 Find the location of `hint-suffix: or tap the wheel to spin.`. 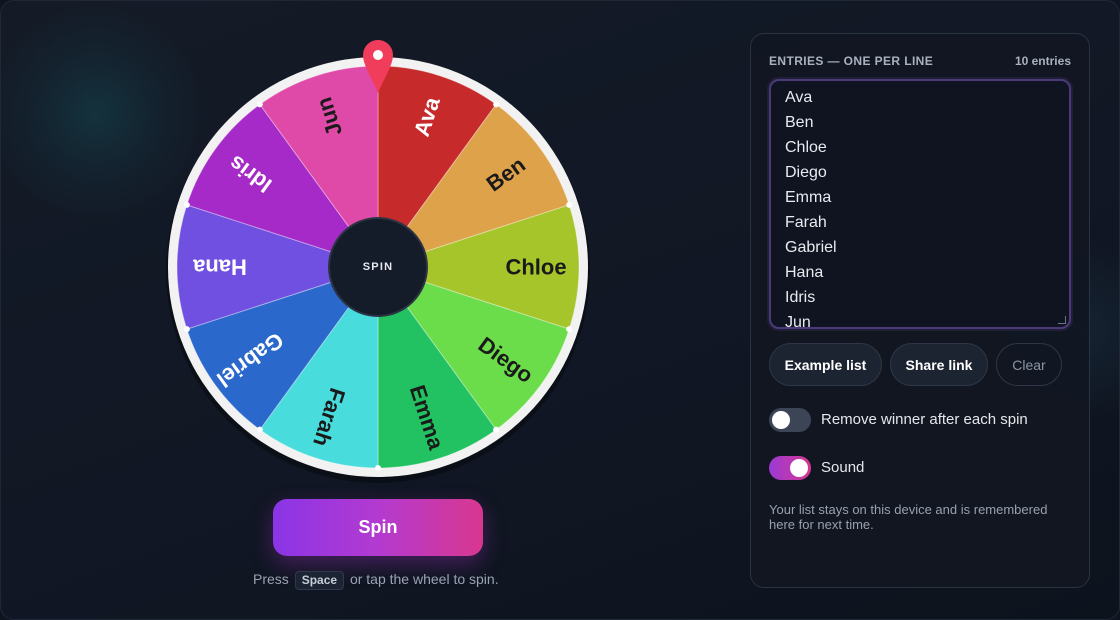

hint-suffix: or tap the wheel to spin. is located at coordinates (424, 579).